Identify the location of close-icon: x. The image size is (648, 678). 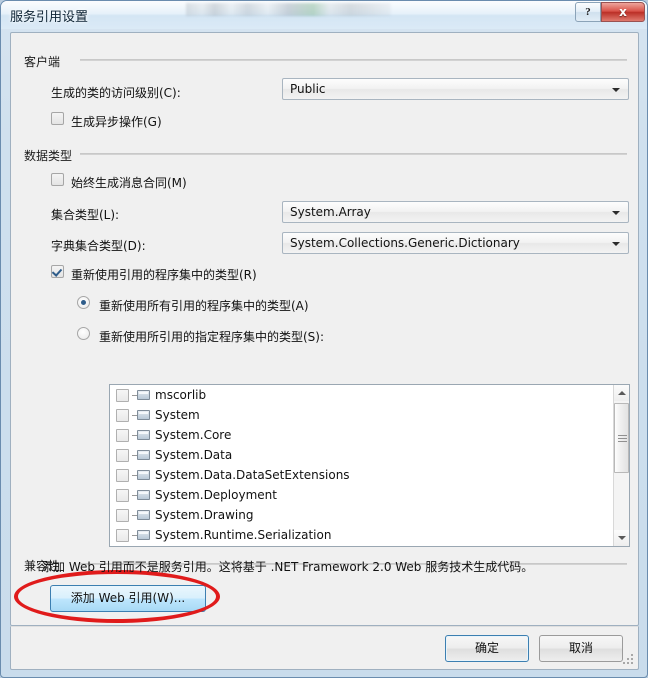
(623, 12).